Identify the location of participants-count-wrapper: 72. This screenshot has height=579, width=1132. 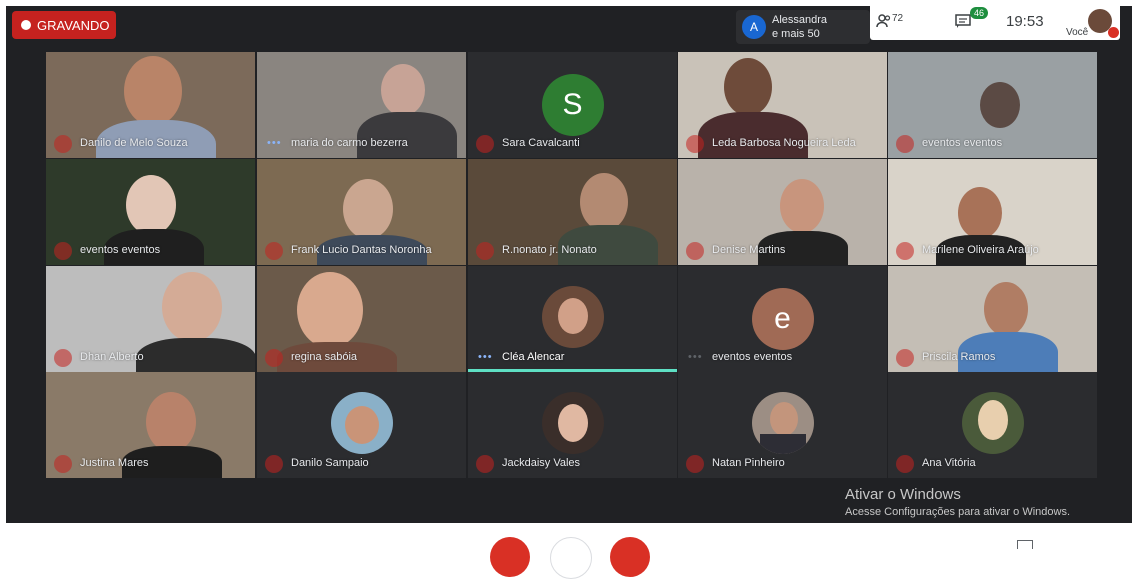
(897, 22).